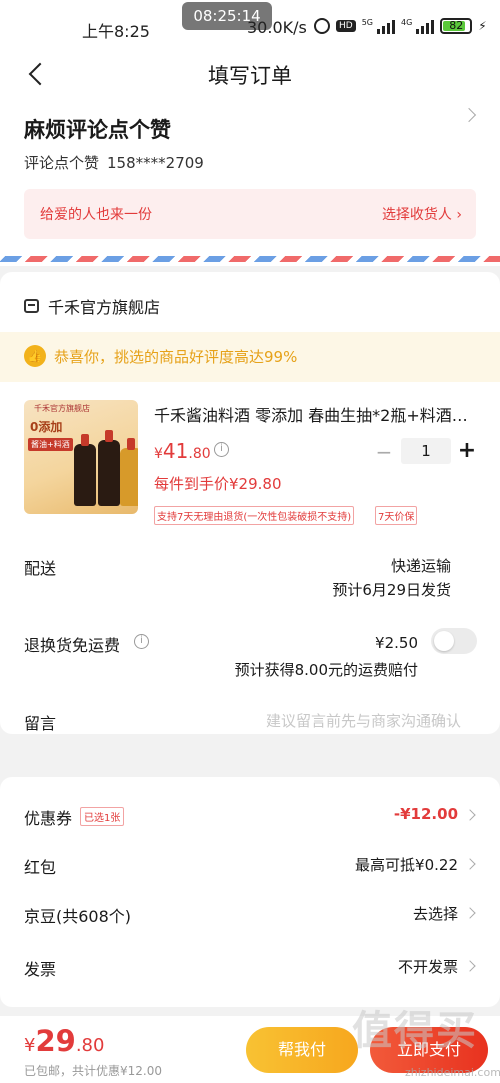 The height and width of the screenshot is (1083, 500). Describe the element at coordinates (199, 454) in the screenshot. I see `price-decimal: .80` at that location.